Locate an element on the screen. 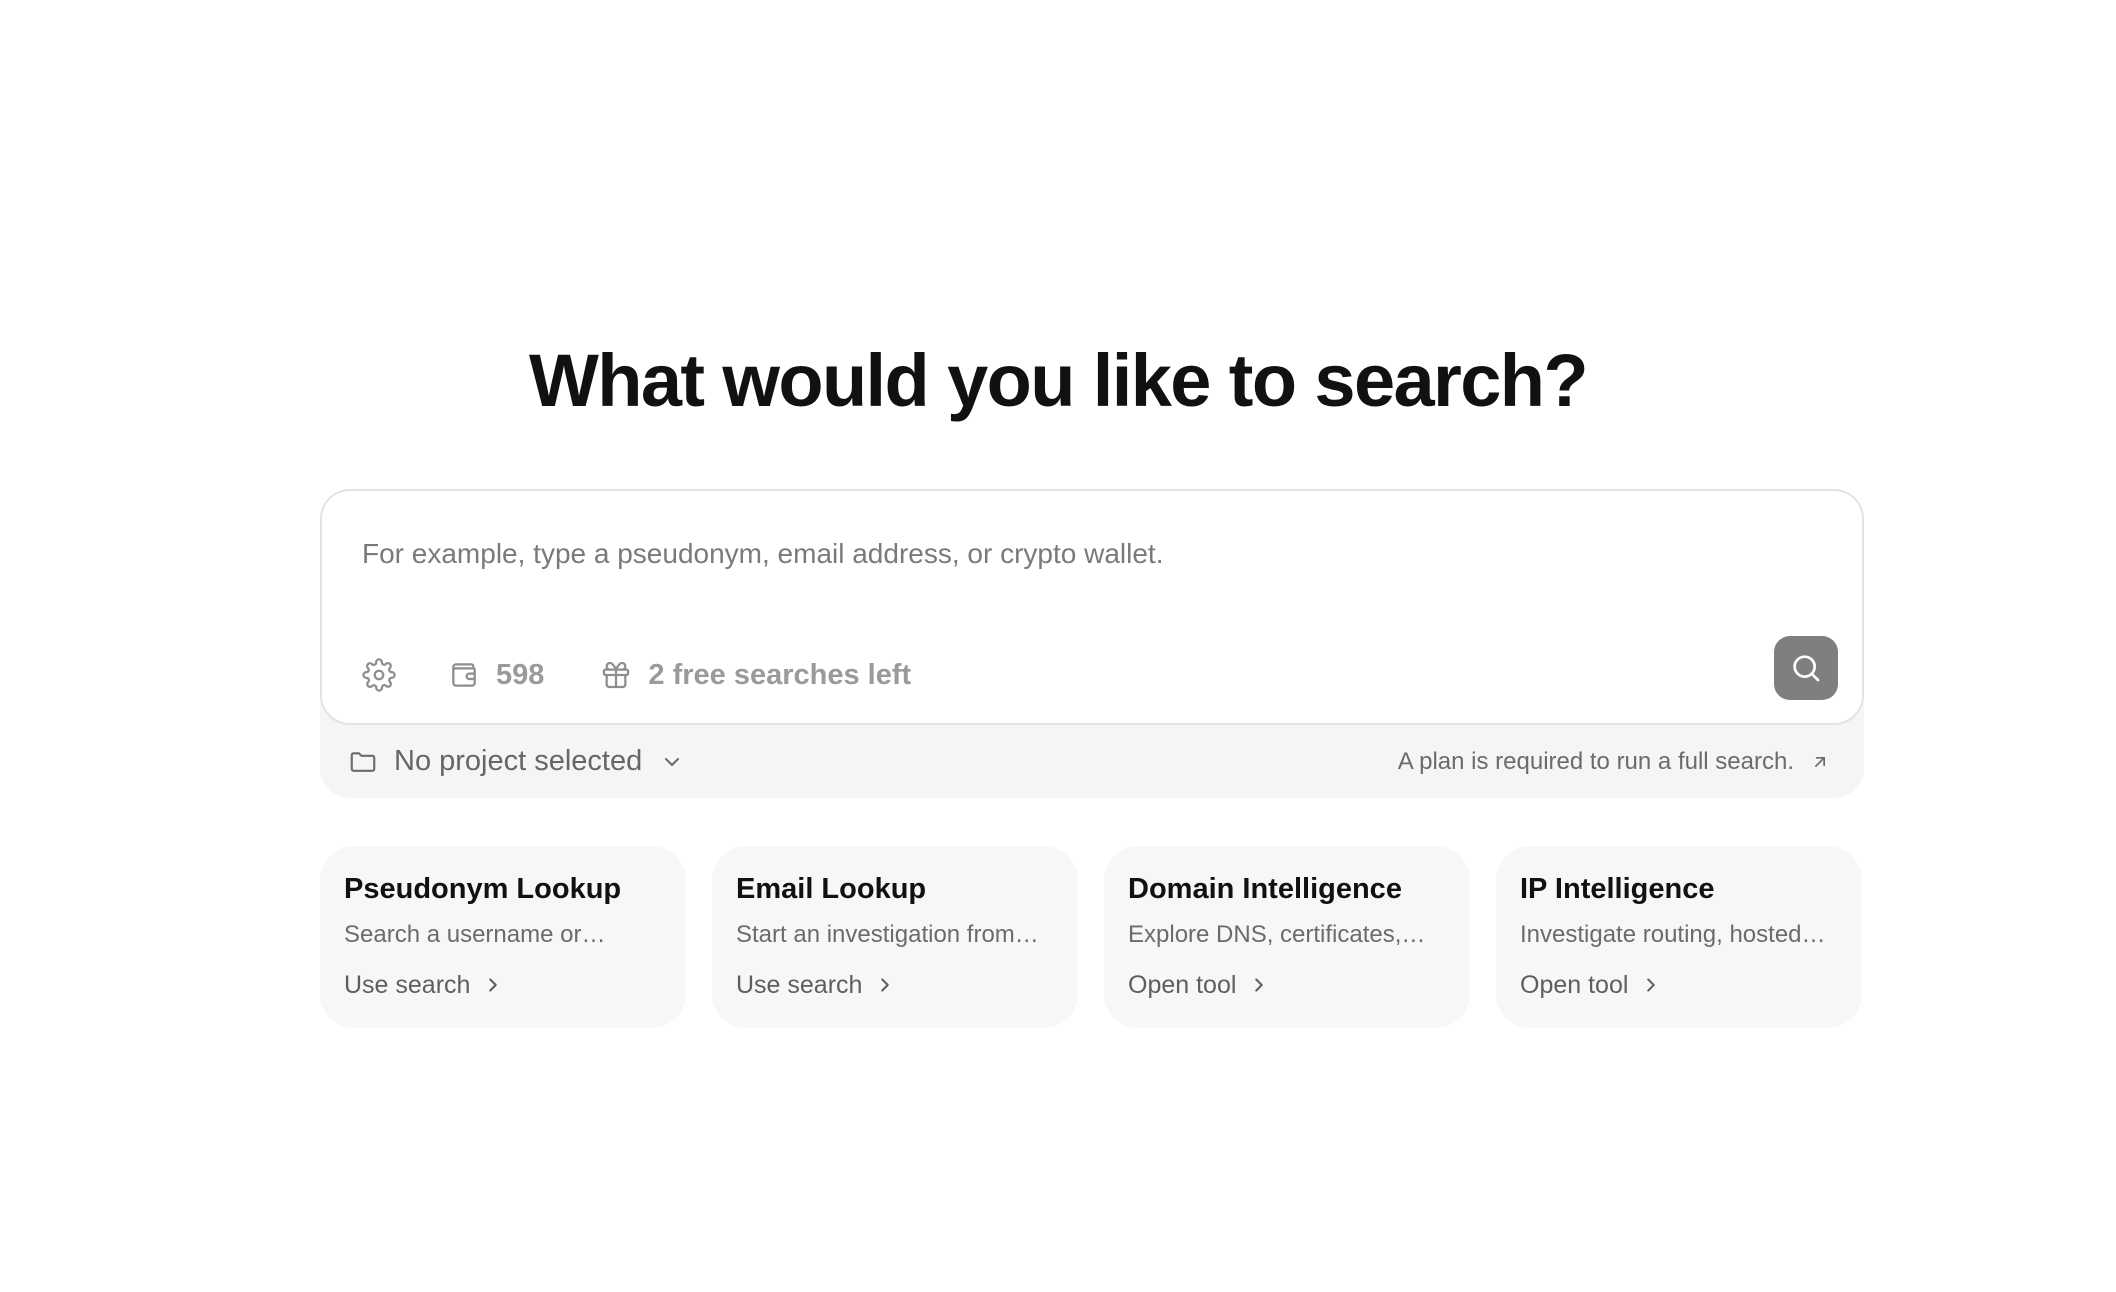 This screenshot has width=2116, height=1292. search-tools-row: 598 2 free searches left is located at coordinates (636, 675).